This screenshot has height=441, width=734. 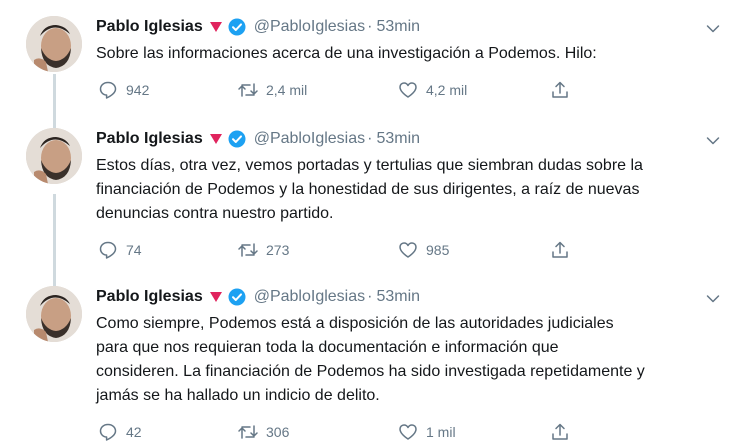 What do you see at coordinates (134, 250) in the screenshot?
I see `reply-count: 74` at bounding box center [134, 250].